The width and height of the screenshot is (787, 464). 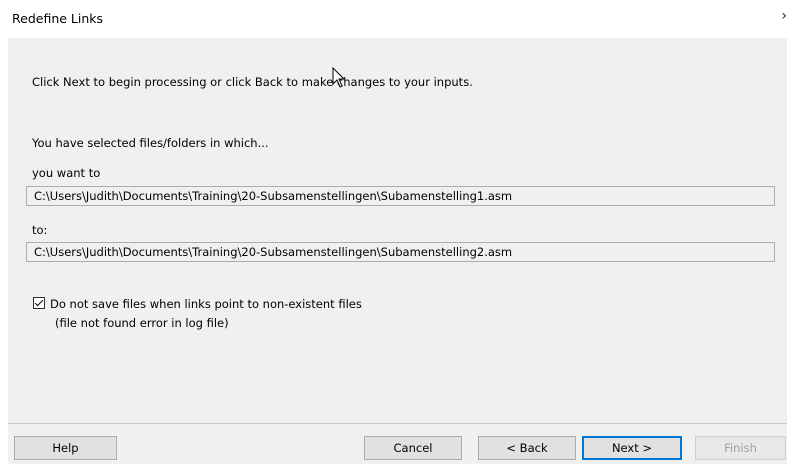 I want to click on to-label: to:, so click(x=40, y=230).